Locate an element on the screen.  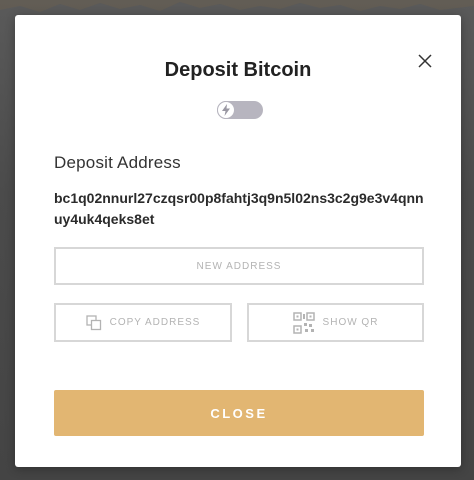
lightning-toggle is located at coordinates (240, 110).